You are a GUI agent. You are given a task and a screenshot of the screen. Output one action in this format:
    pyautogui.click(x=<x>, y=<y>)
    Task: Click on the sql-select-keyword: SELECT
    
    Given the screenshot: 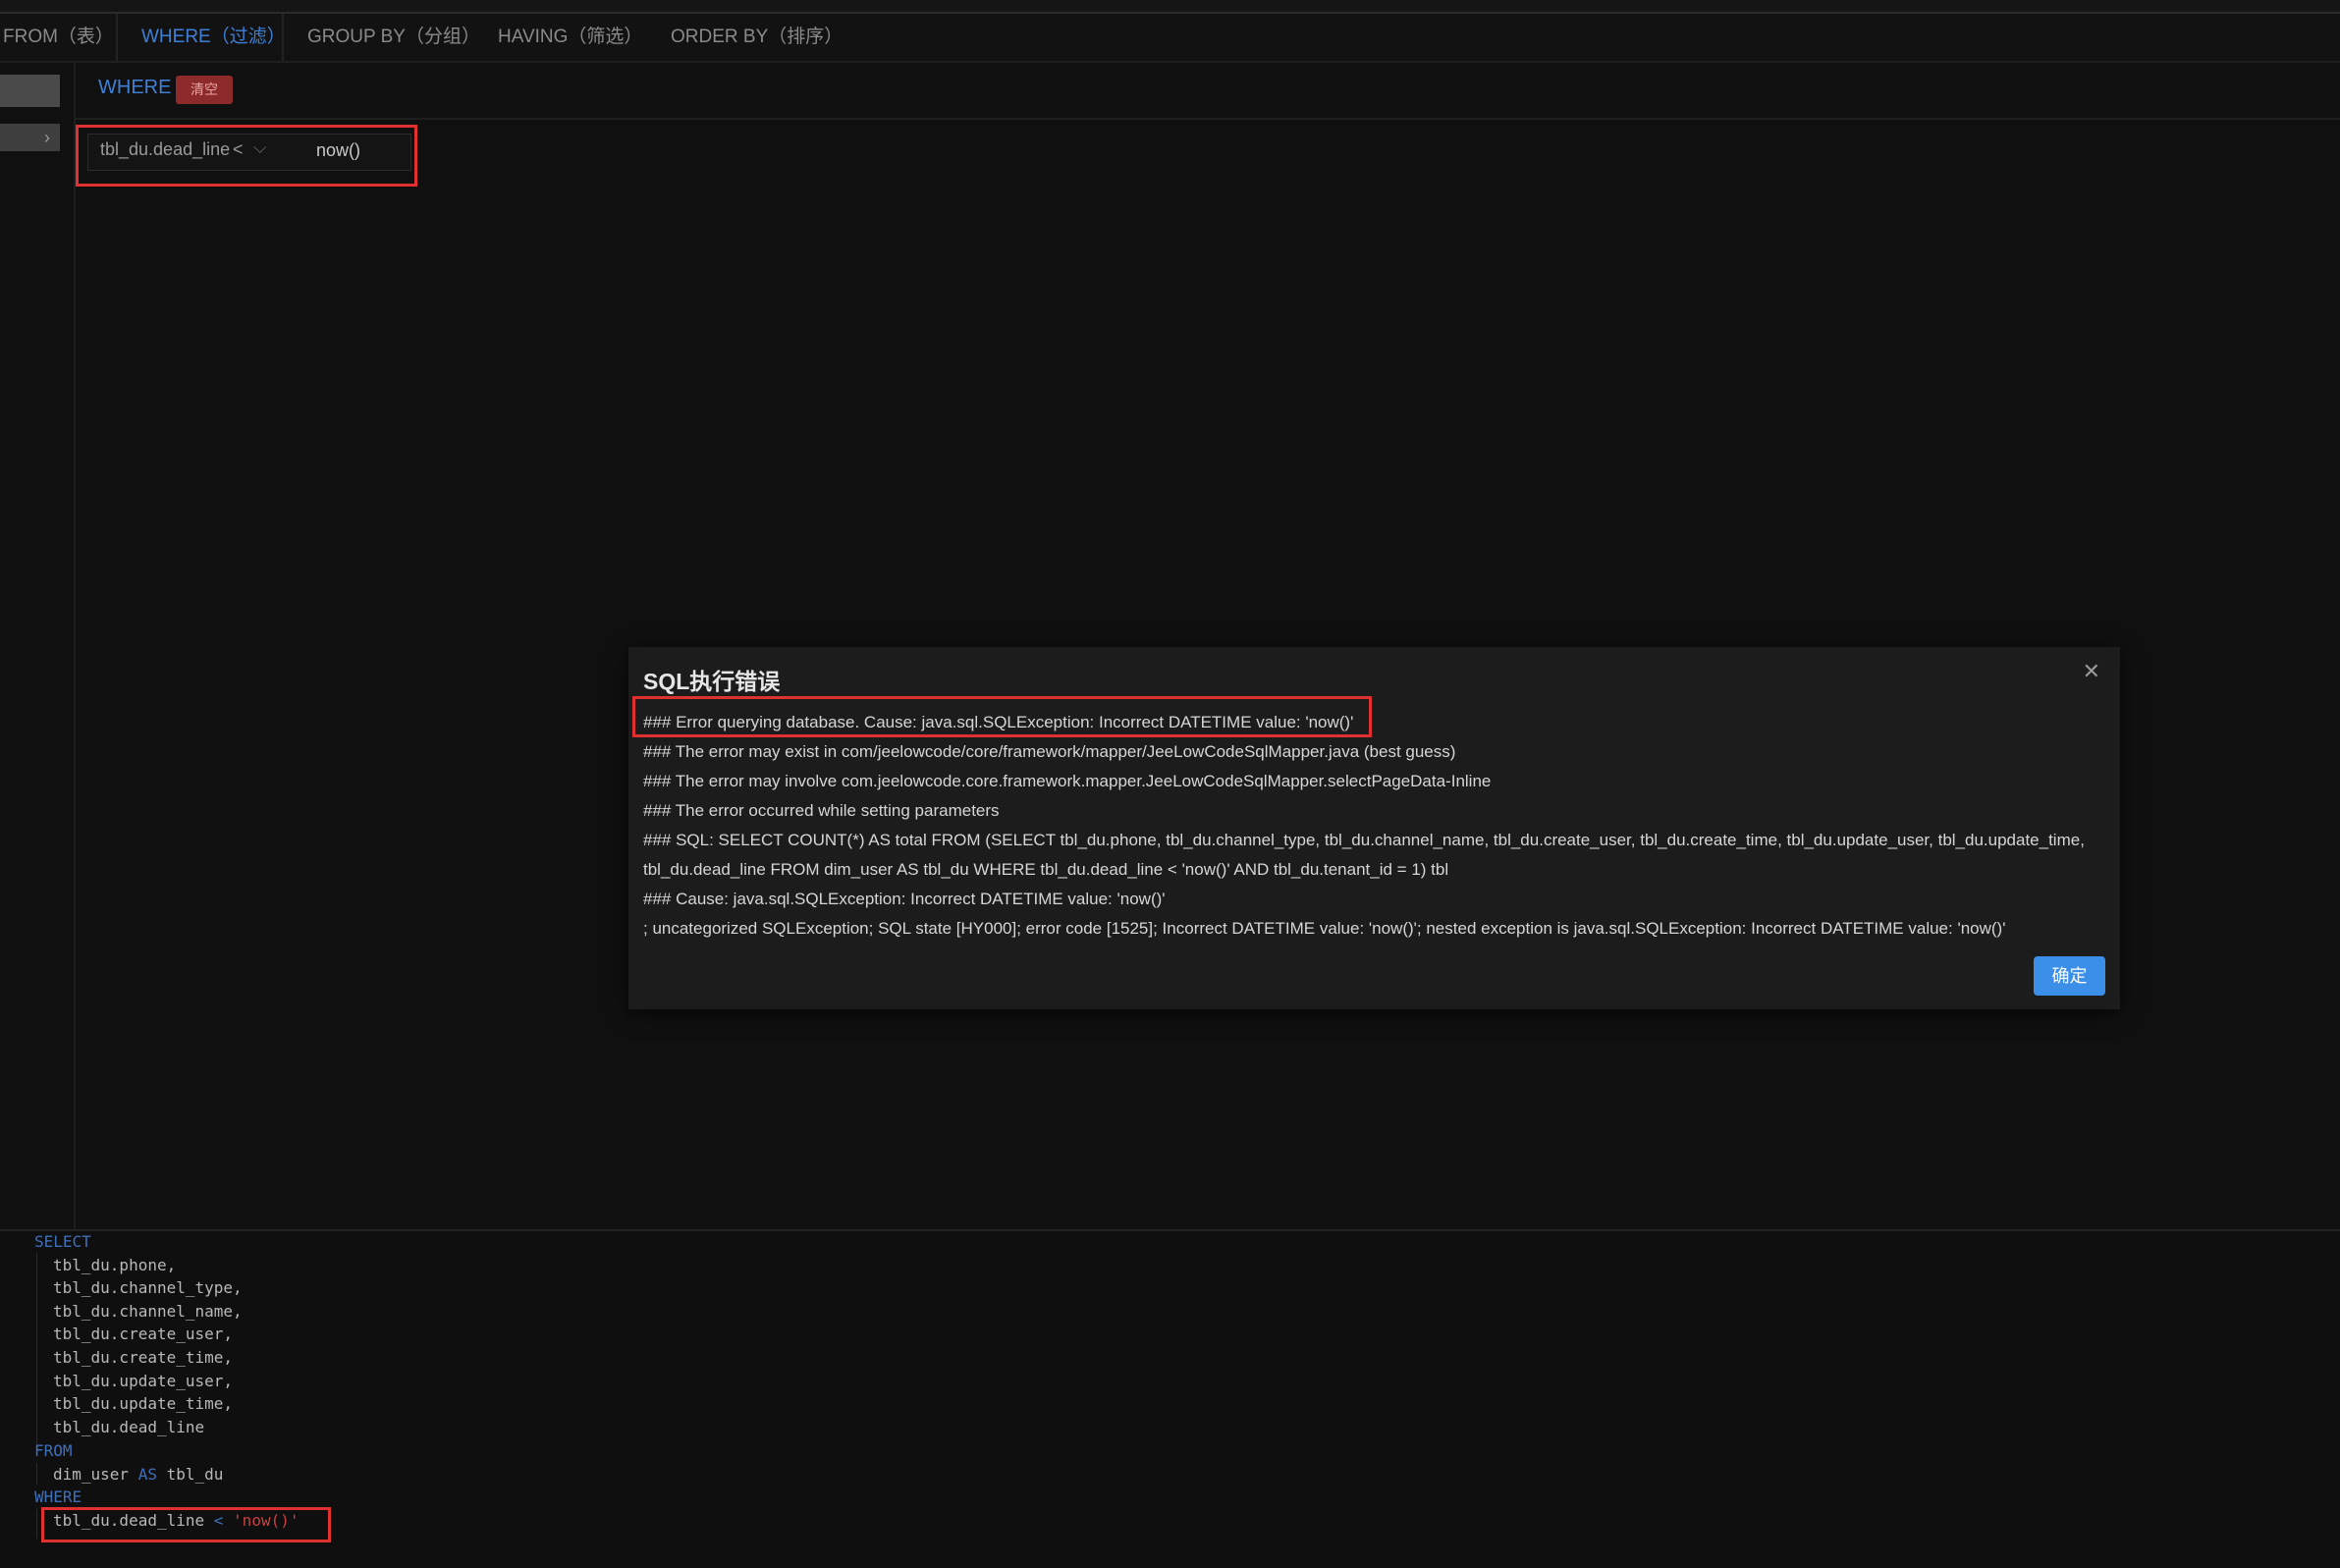 What is the action you would take?
    pyautogui.click(x=62, y=1241)
    